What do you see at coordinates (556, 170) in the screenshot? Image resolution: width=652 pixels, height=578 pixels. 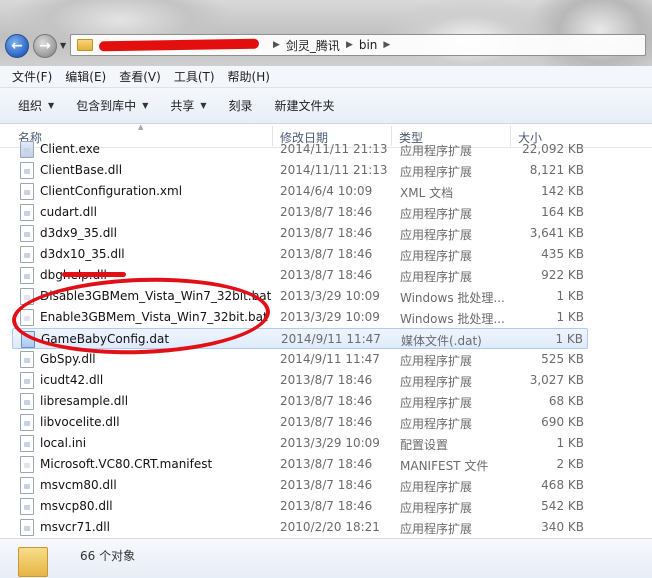 I see `file-size: 8,121 KB` at bounding box center [556, 170].